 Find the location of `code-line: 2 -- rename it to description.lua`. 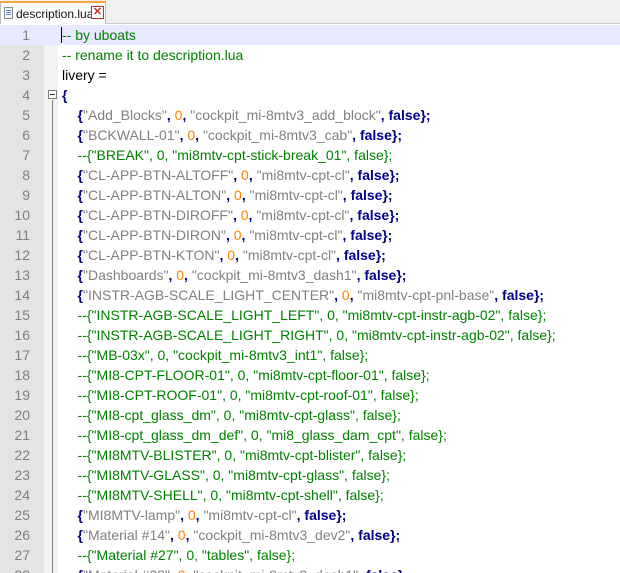

code-line: 2 -- rename it to description.lua is located at coordinates (310, 55).